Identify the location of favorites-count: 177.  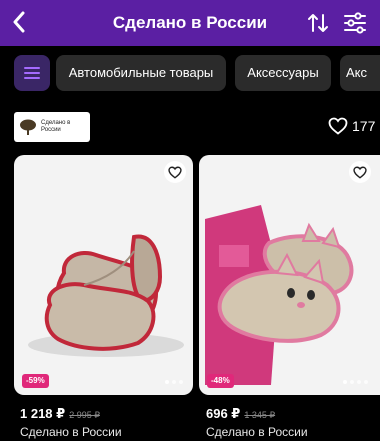
(364, 126).